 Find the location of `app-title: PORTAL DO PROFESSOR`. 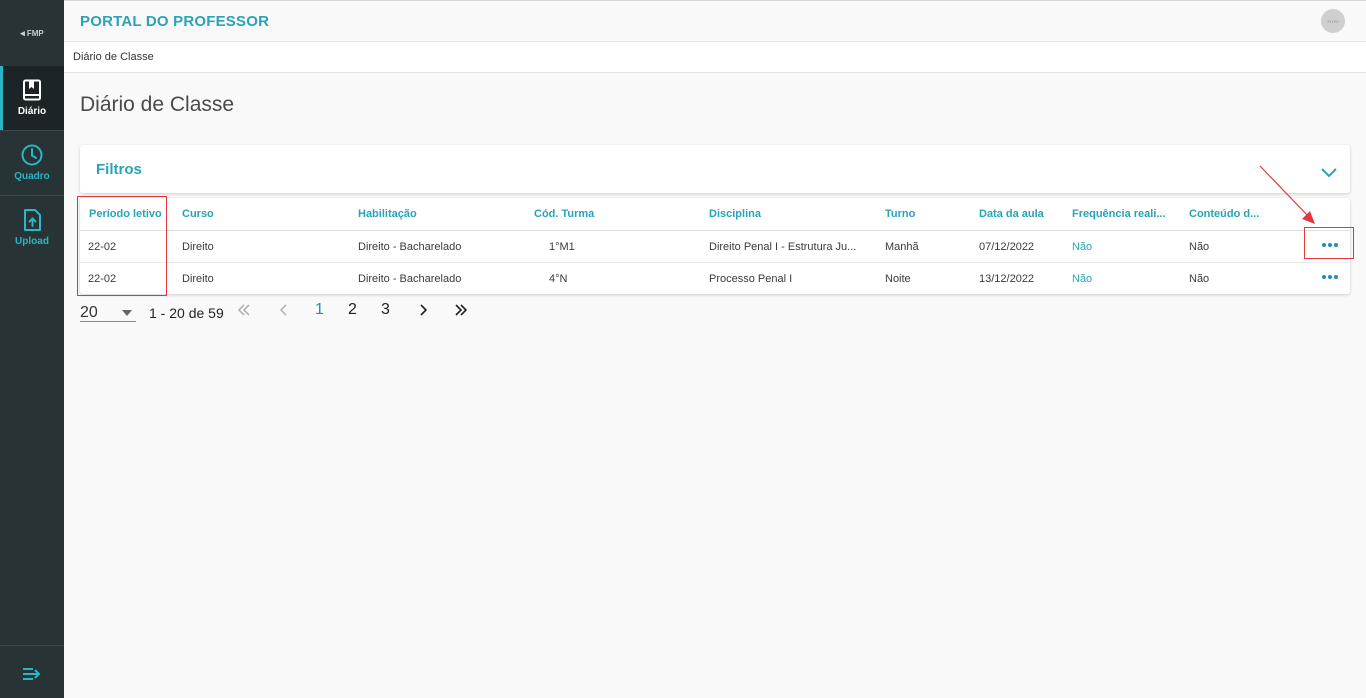

app-title: PORTAL DO PROFESSOR is located at coordinates (175, 21).